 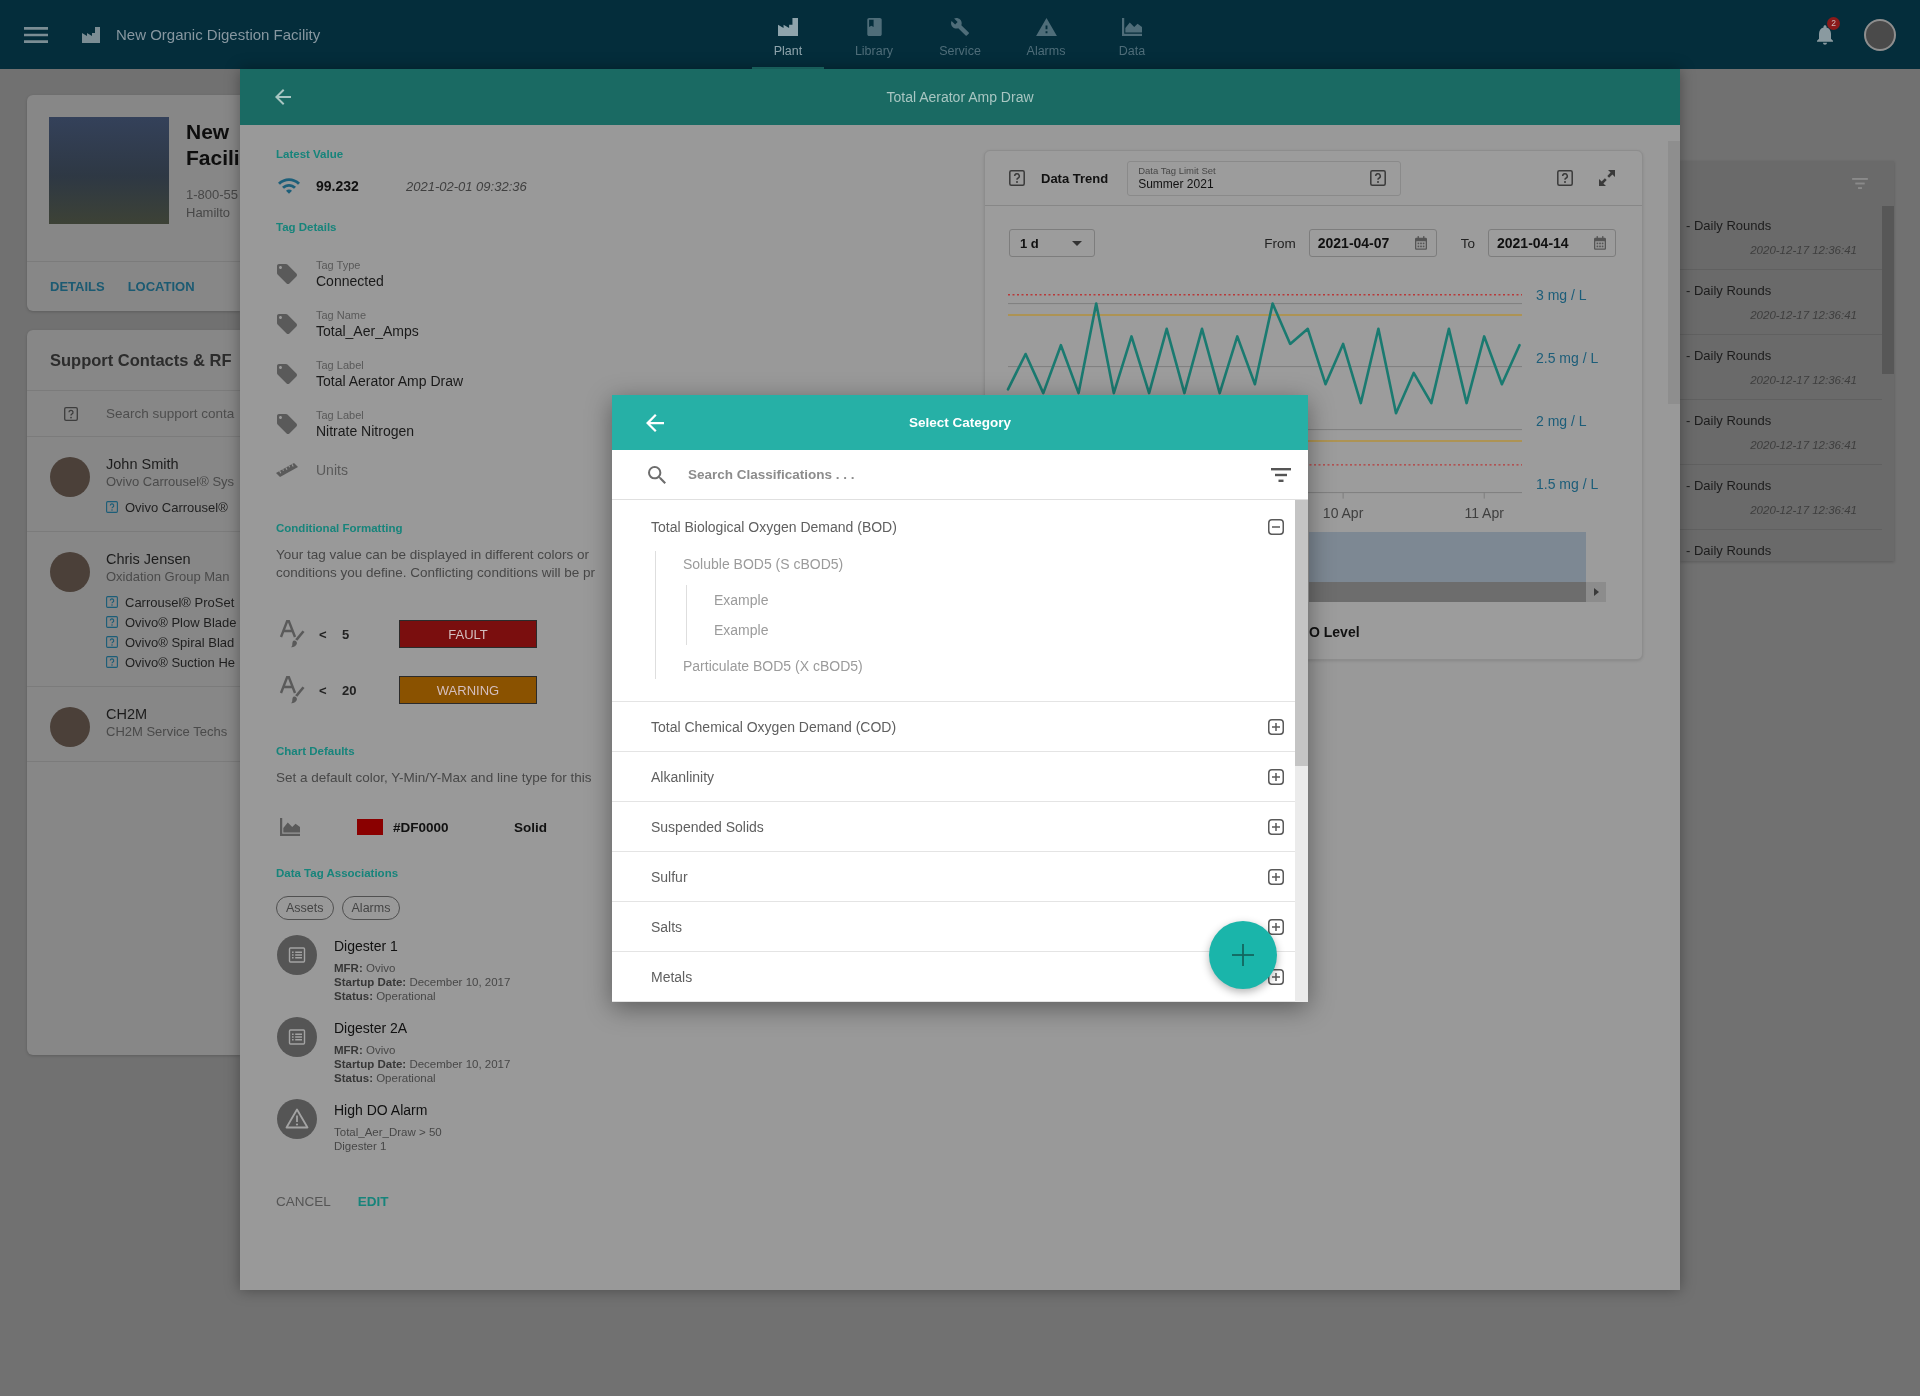 I want to click on association-title: Digester 1, so click(x=366, y=946).